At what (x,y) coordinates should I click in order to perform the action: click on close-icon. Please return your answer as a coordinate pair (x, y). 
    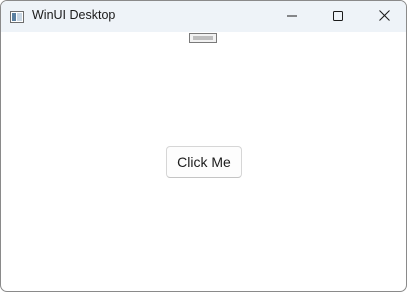
    Looking at the image, I should click on (384, 17).